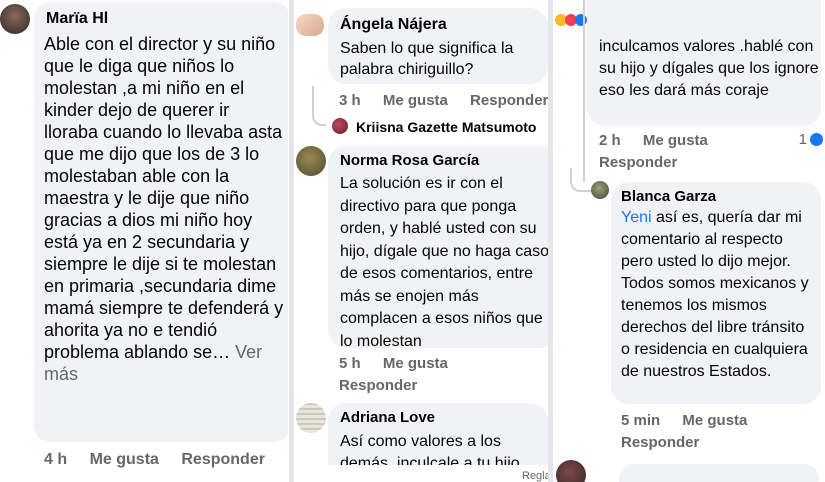 The width and height of the screenshot is (825, 482). What do you see at coordinates (446, 127) in the screenshot?
I see `reply-author-link: Kriisna Gazette Matsumoto` at bounding box center [446, 127].